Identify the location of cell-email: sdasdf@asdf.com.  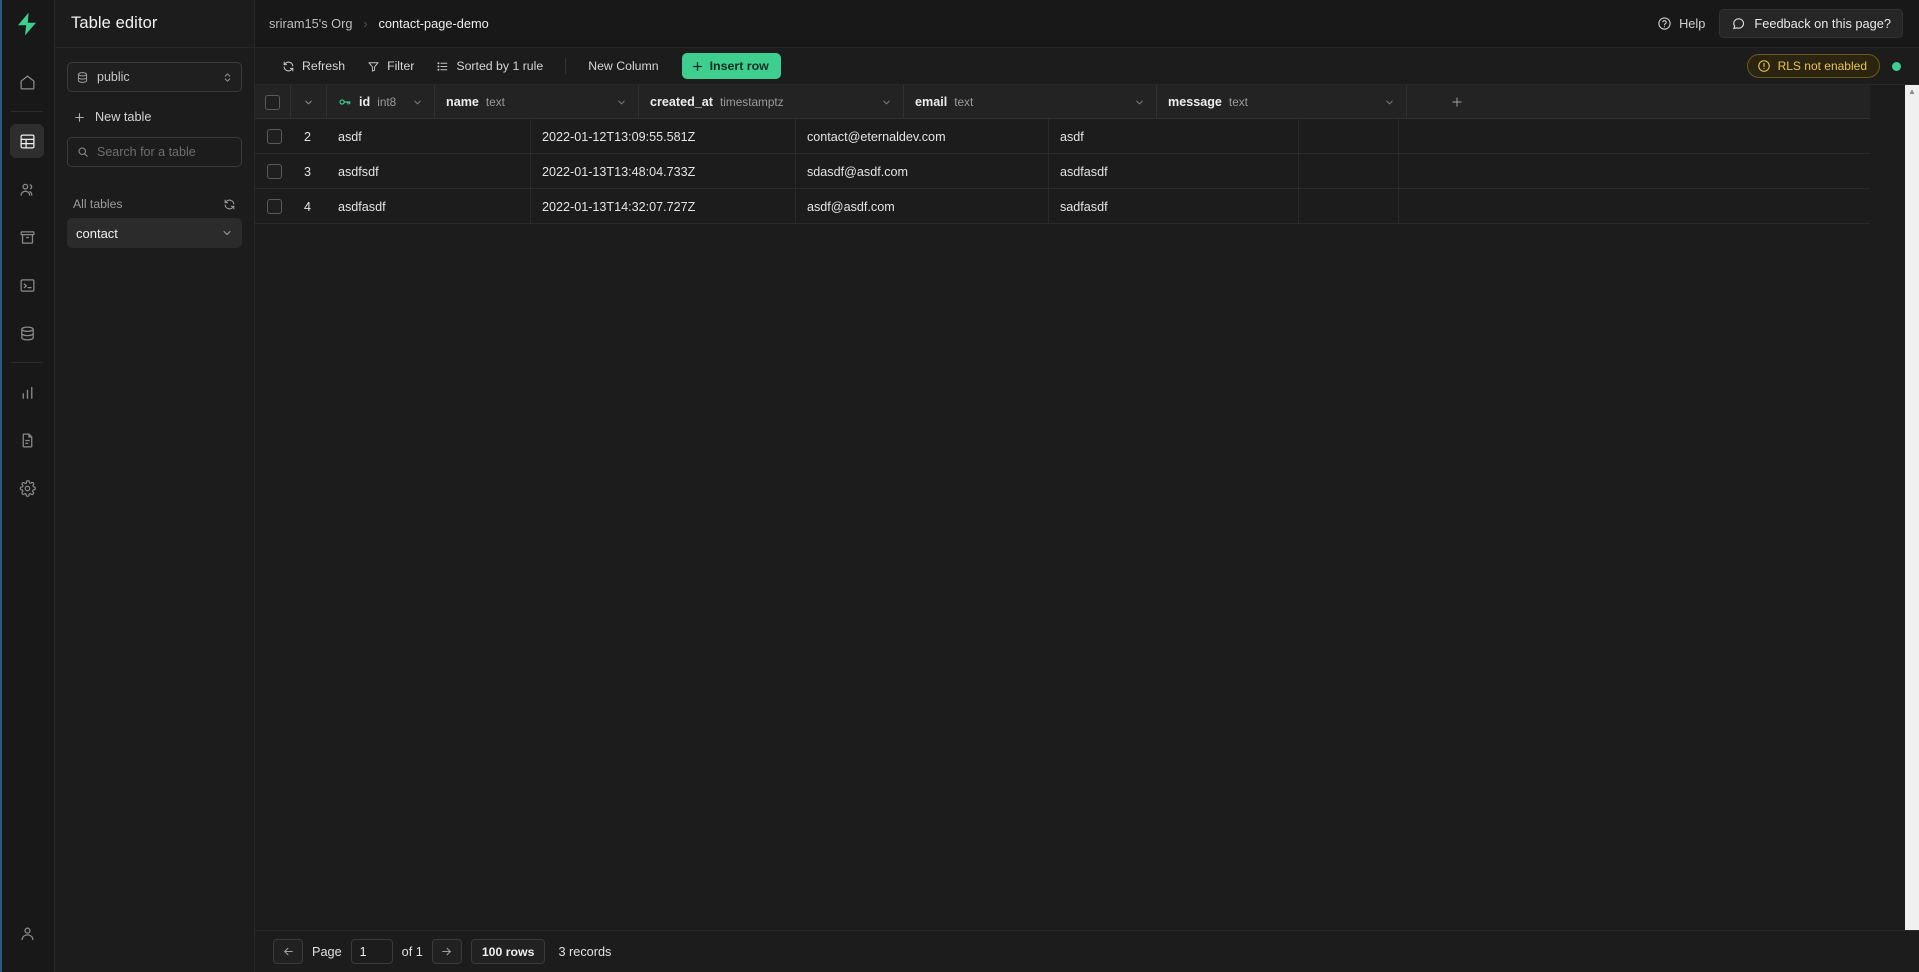
(922, 171).